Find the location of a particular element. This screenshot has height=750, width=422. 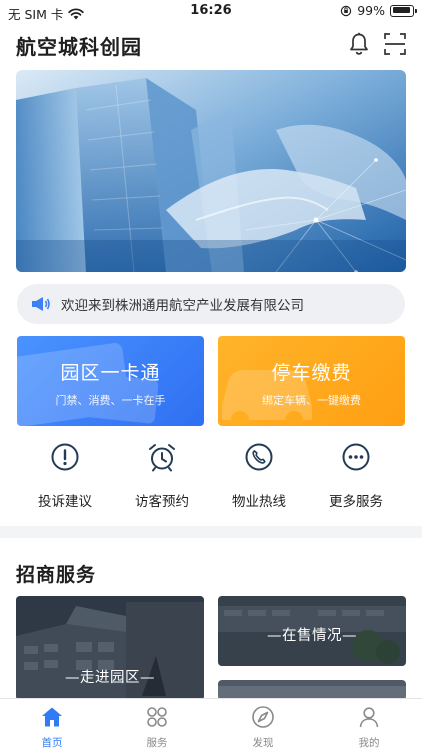

quick-action-label: 投诉建议 is located at coordinates (65, 502).